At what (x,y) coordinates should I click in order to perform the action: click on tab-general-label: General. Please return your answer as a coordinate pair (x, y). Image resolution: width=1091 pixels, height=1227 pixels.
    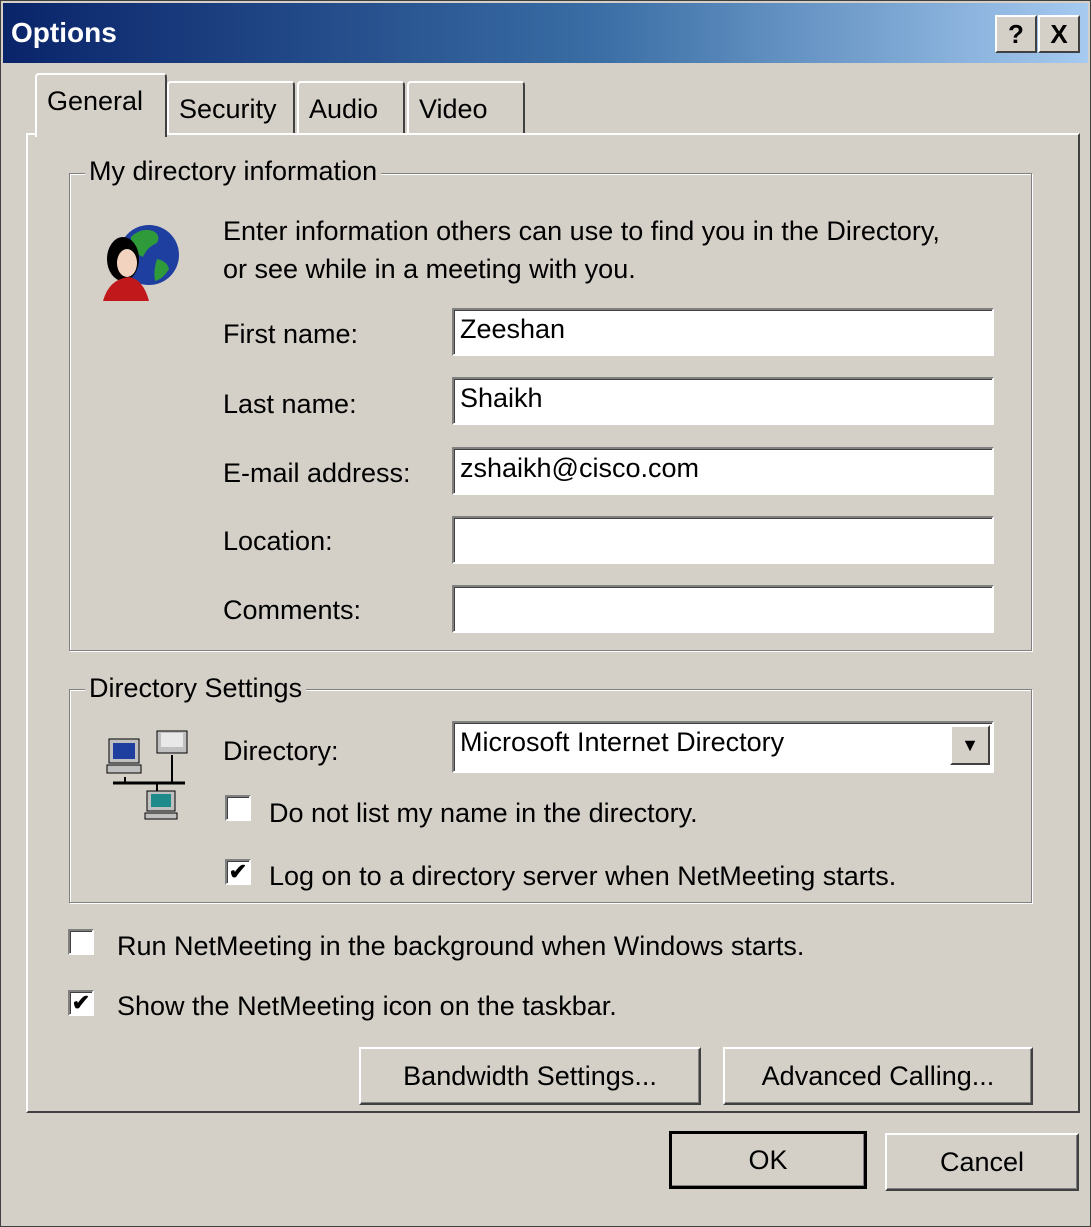
    Looking at the image, I should click on (95, 101).